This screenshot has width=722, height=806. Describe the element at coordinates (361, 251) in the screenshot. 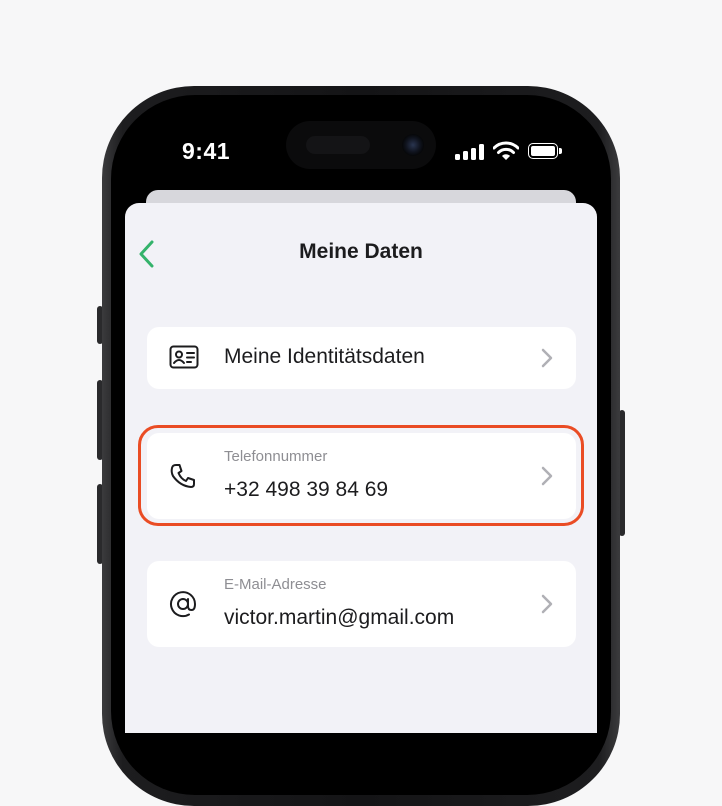

I see `page-title: Meine Daten` at that location.